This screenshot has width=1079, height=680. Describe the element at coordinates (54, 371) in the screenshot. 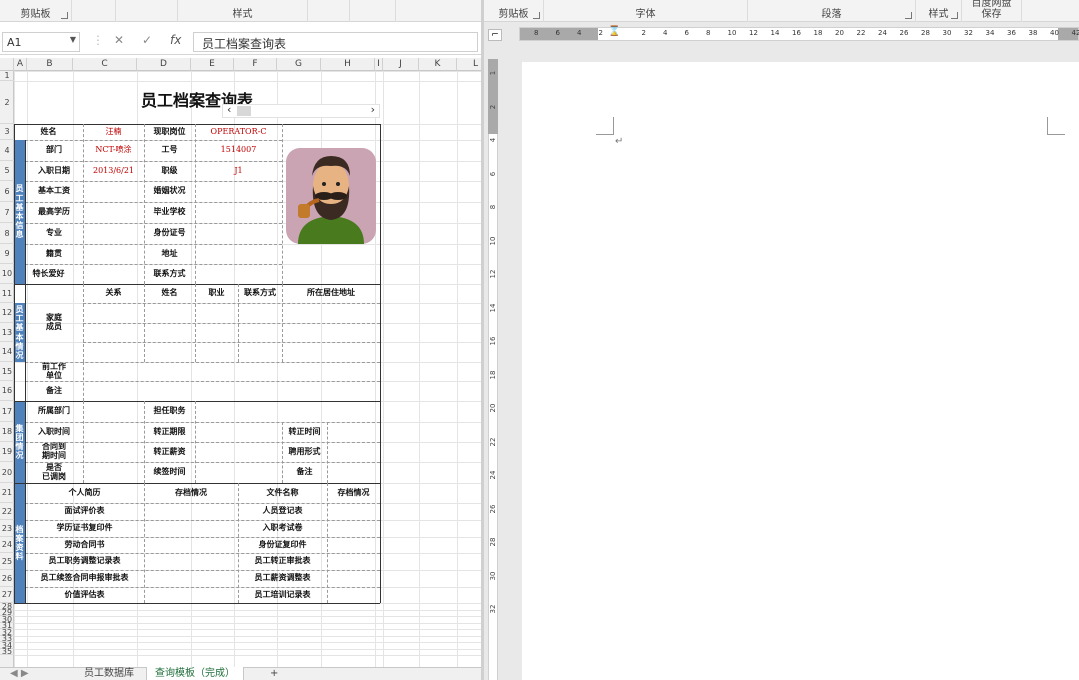

I see `form-cell: 前工作 单位` at that location.